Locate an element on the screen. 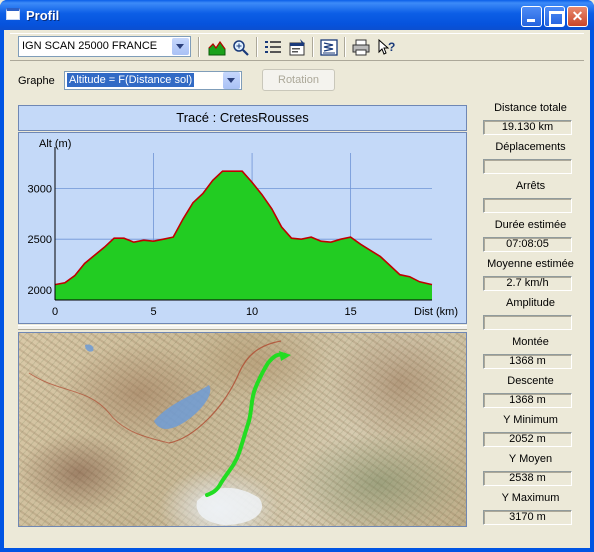 This screenshot has height=552, width=594. minimize-button is located at coordinates (531, 16).